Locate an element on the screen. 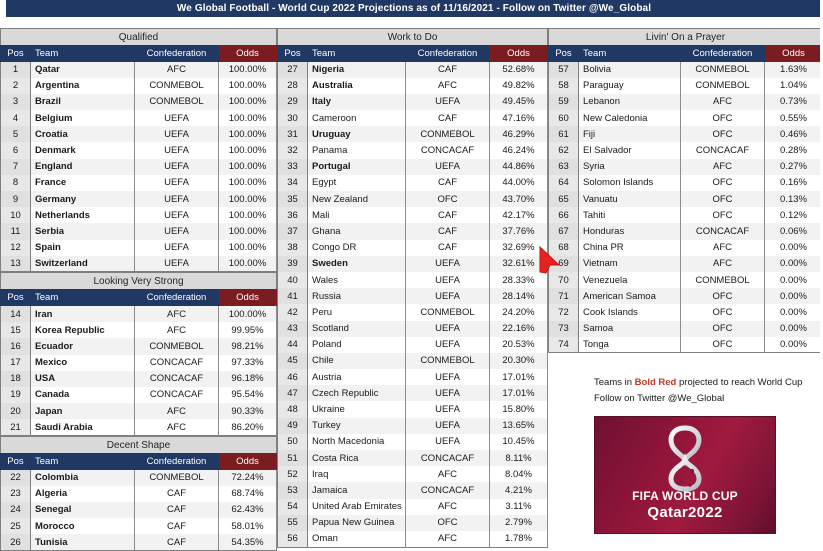 The image size is (823, 551). column-header-odds: Odds is located at coordinates (247, 461).